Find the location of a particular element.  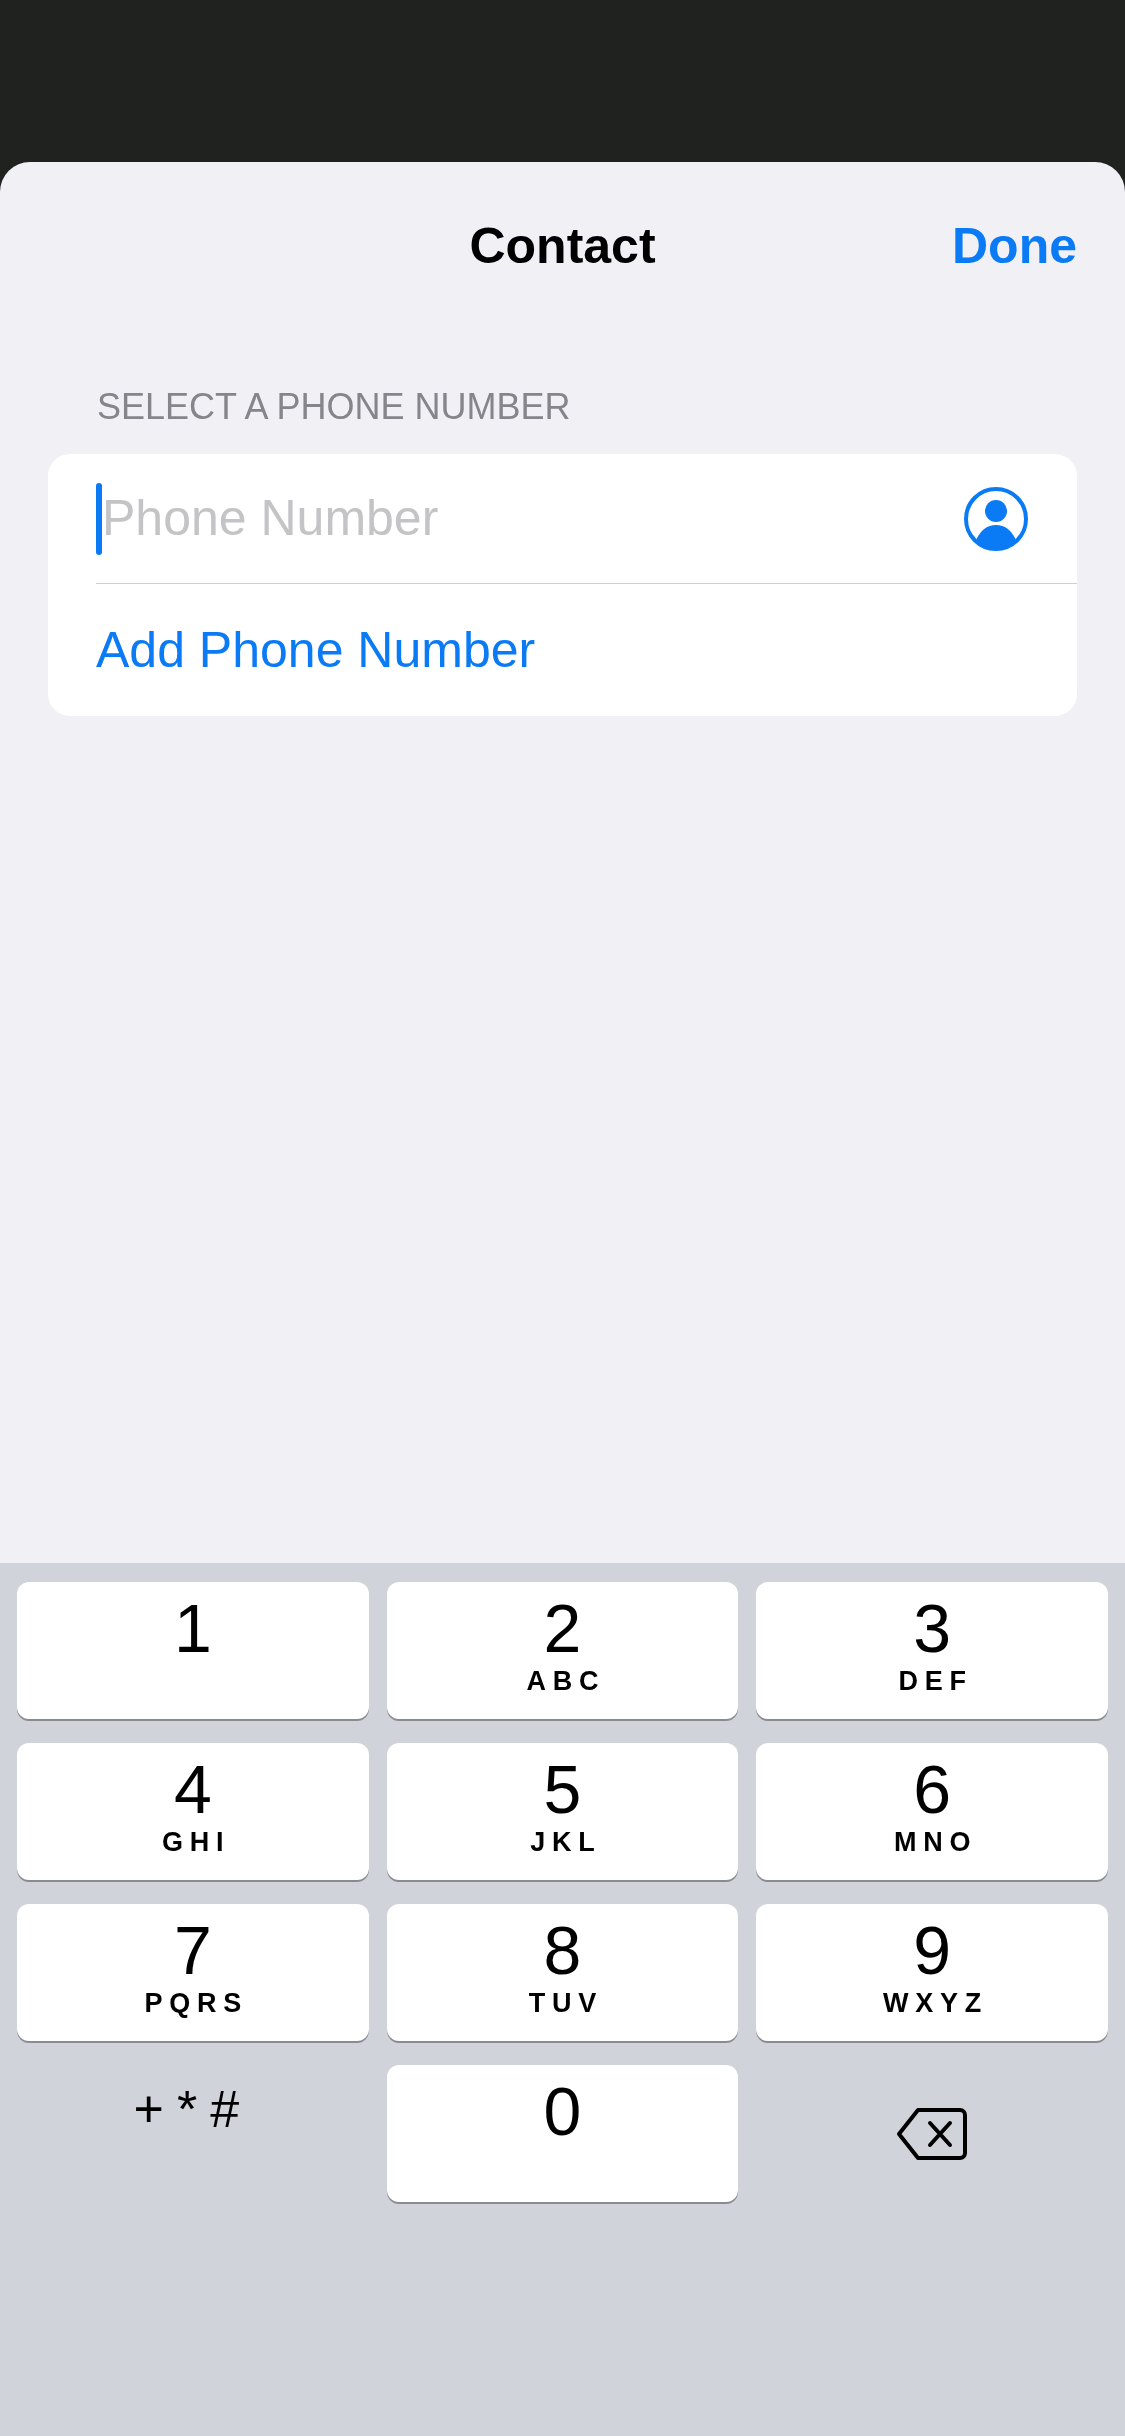

keypad-key: 6 MNO is located at coordinates (932, 1811).